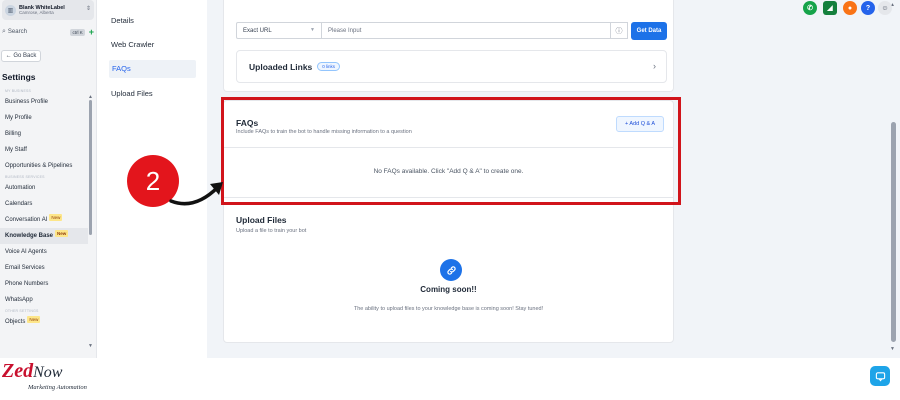 Image resolution: width=900 pixels, height=400 pixels. I want to click on sidebar-item-whatsapp: WhatsApp, so click(44, 300).